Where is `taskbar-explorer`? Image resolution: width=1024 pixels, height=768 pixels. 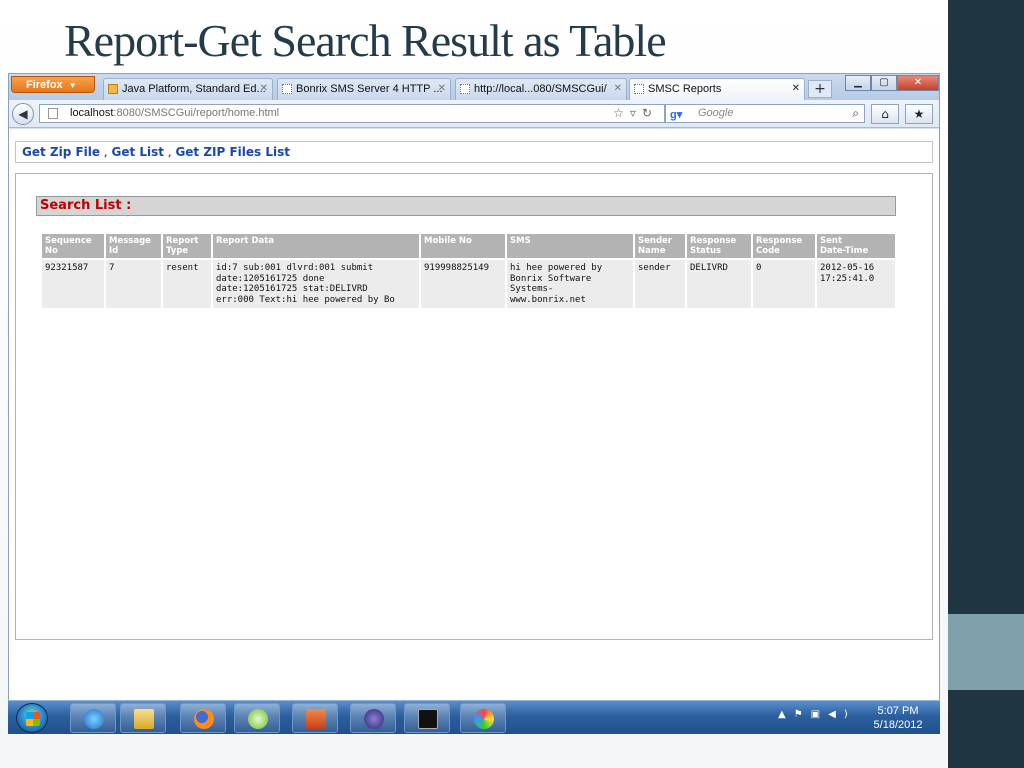
taskbar-explorer is located at coordinates (143, 718).